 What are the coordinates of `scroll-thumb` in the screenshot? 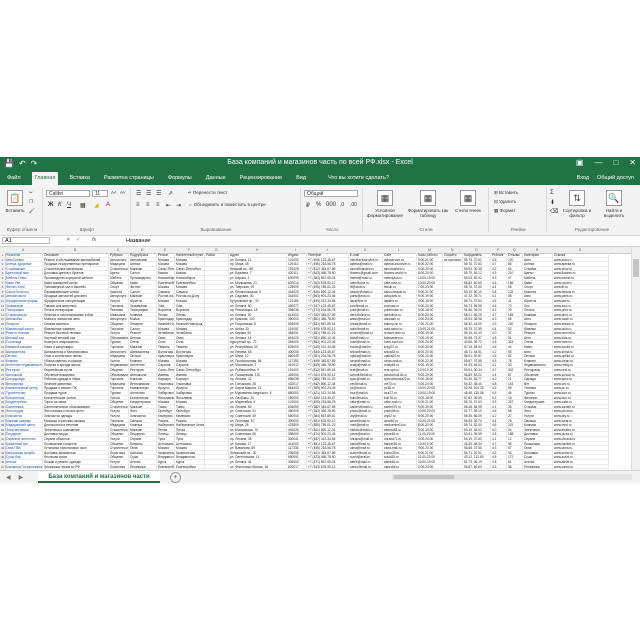 It's located at (636, 268).